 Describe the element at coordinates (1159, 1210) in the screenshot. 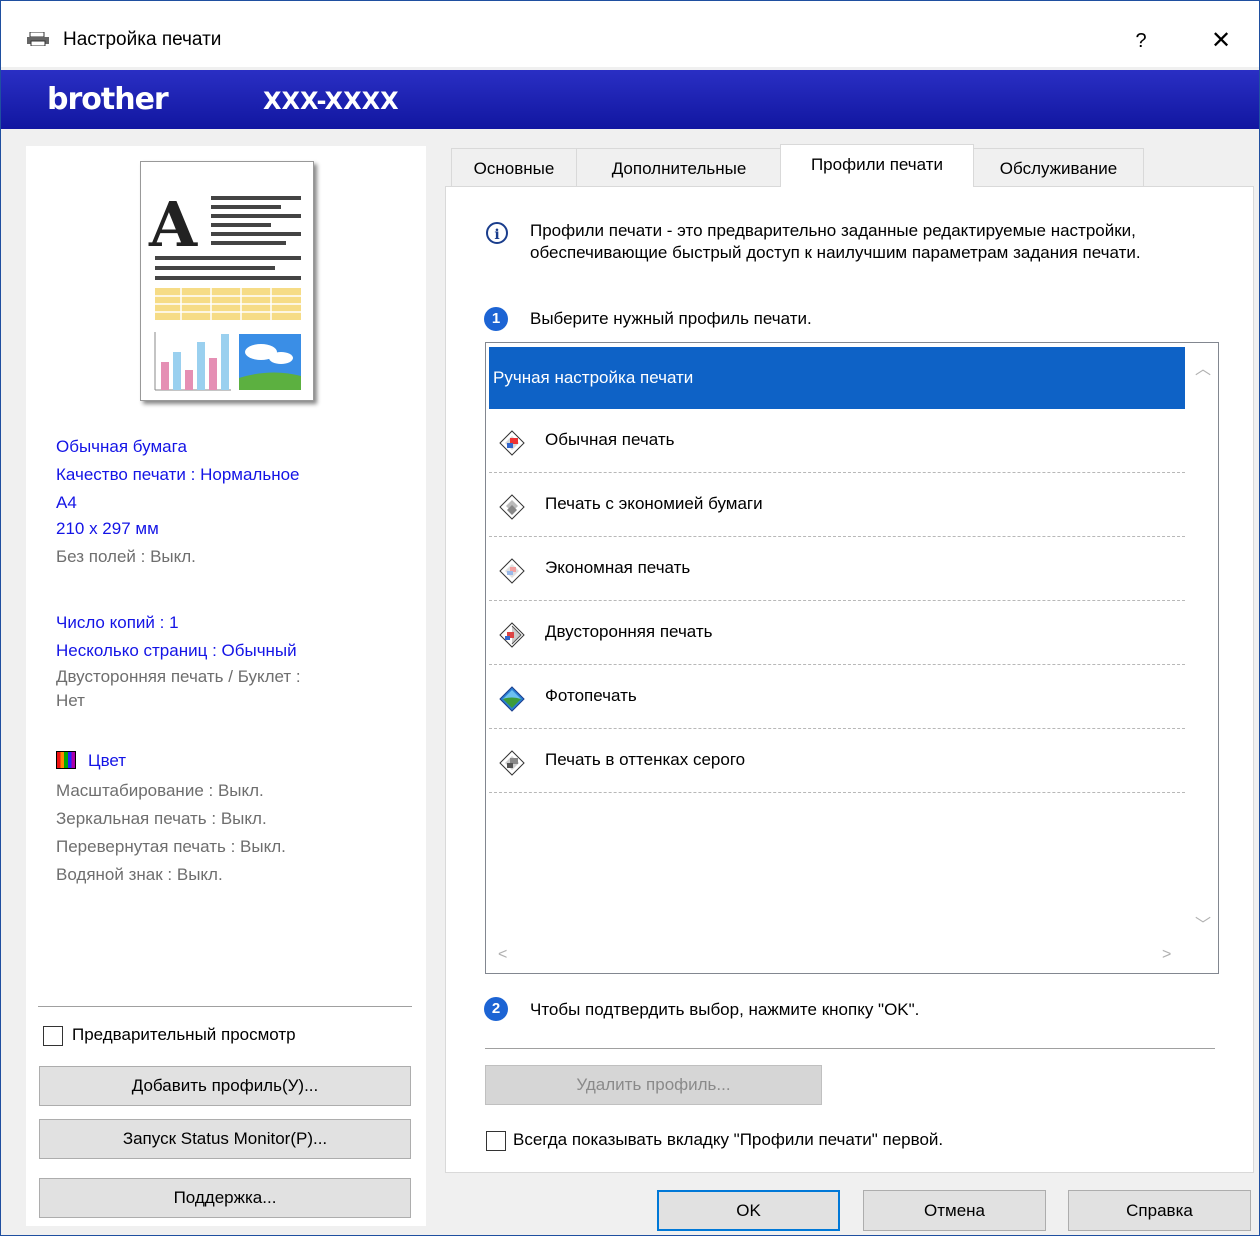

I see `help-dialog-button: Справка` at that location.